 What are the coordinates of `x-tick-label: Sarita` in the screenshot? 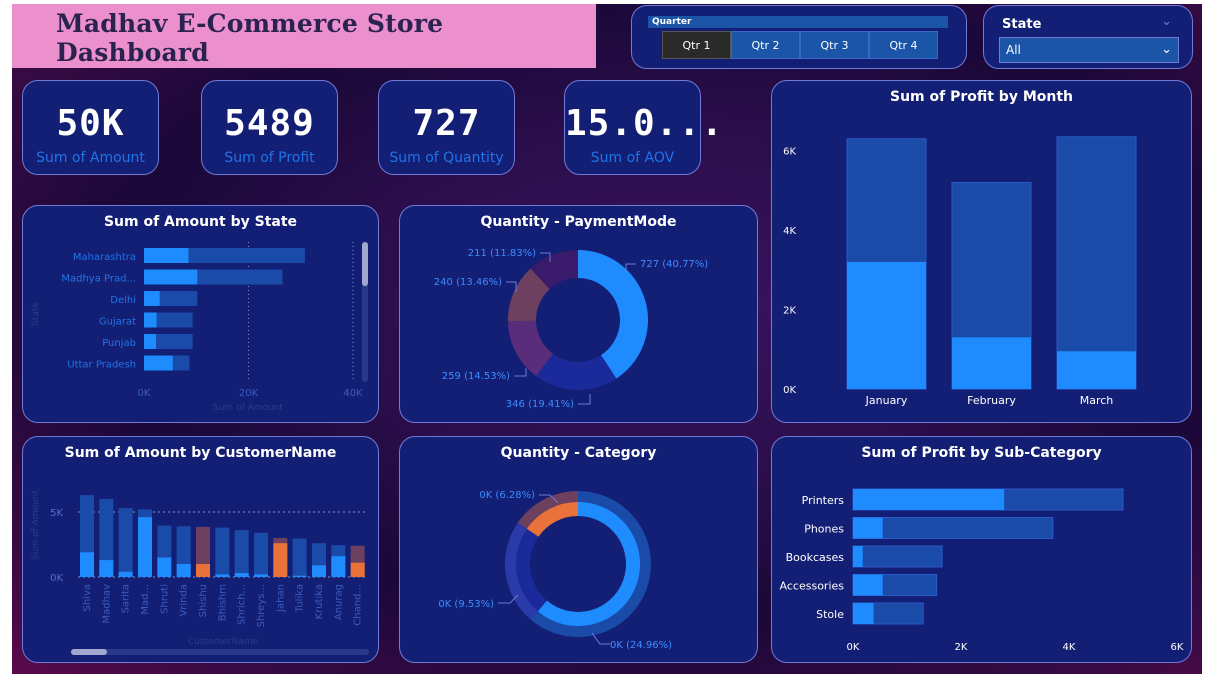 It's located at (126, 598).